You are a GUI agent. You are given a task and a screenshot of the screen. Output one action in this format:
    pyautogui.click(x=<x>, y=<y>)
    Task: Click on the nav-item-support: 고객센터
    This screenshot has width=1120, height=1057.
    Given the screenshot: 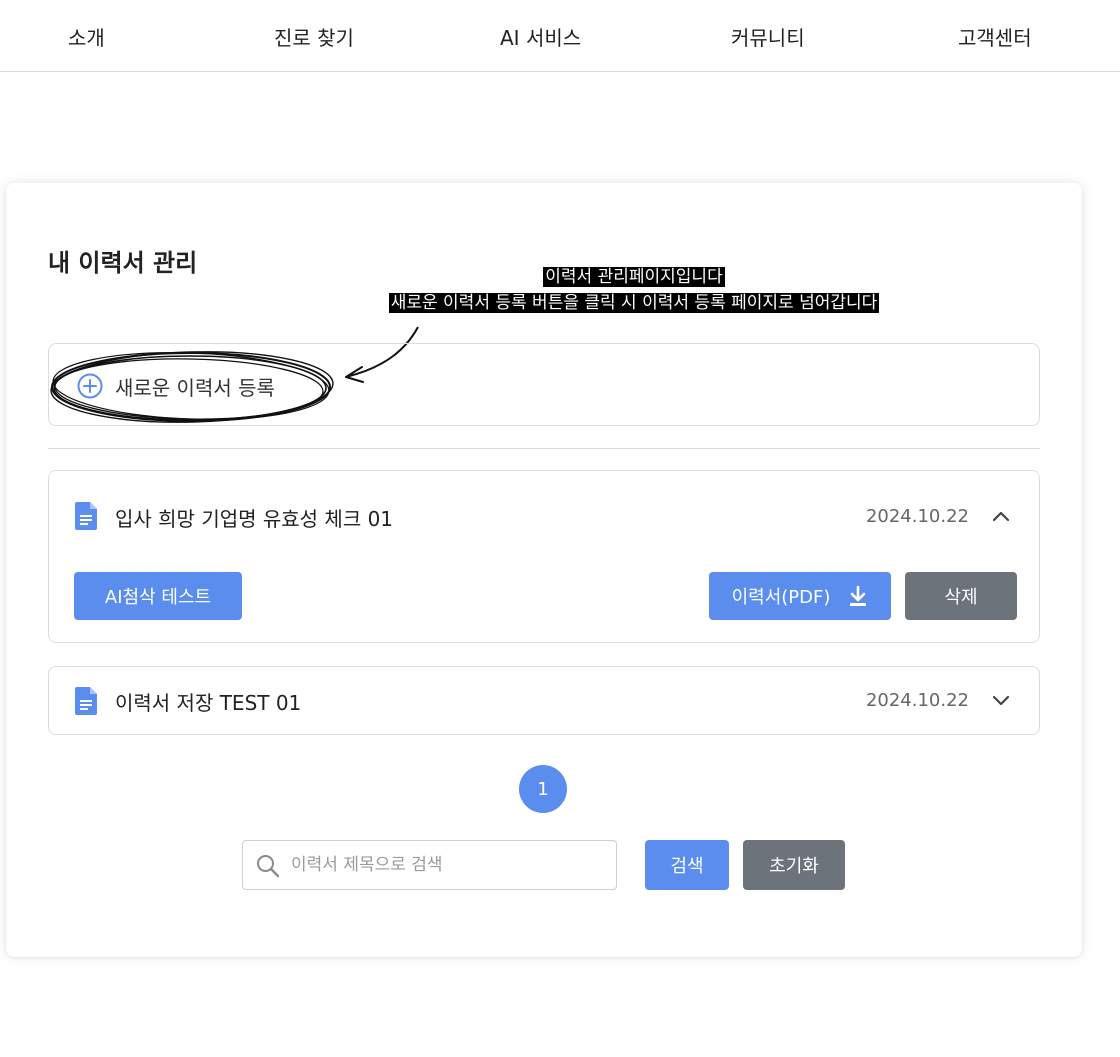 What is the action you would take?
    pyautogui.click(x=995, y=36)
    